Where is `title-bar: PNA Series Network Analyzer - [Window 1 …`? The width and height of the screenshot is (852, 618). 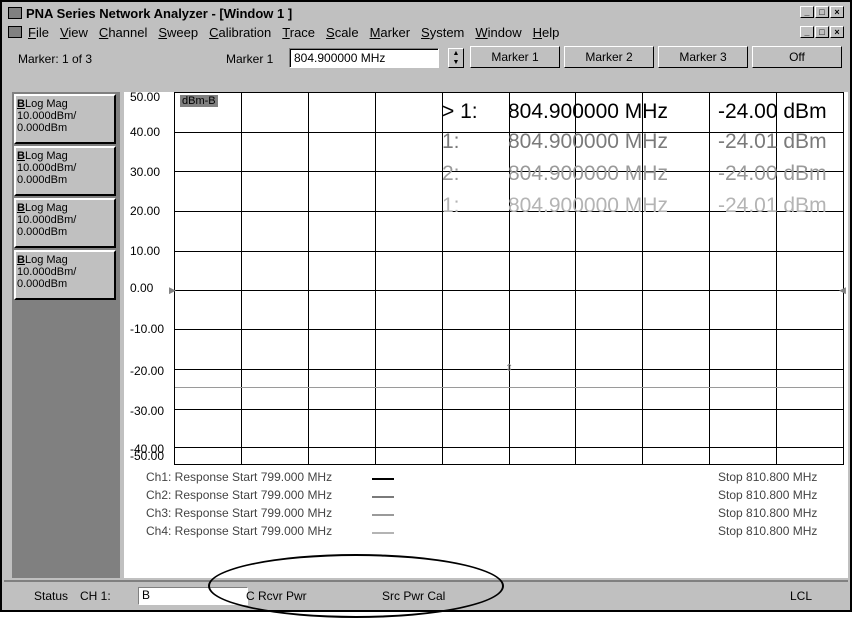
title-bar: PNA Series Network Analyzer - [Window 1 … is located at coordinates (426, 13).